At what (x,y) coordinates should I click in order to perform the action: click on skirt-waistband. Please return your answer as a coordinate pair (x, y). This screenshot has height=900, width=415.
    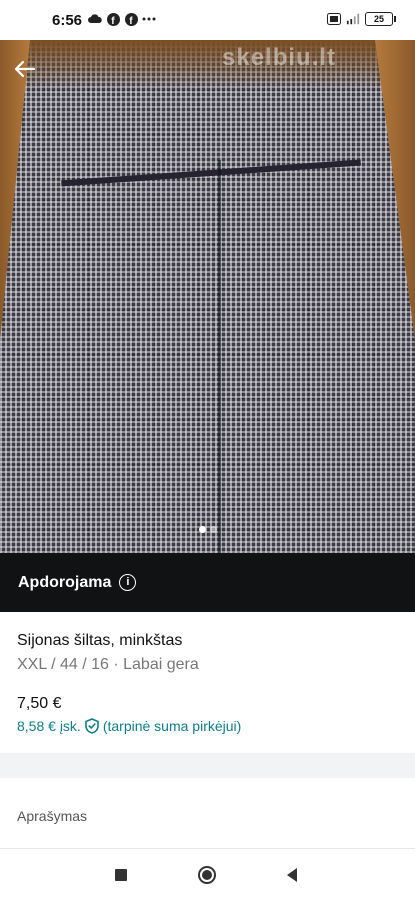
    Looking at the image, I should click on (210, 158).